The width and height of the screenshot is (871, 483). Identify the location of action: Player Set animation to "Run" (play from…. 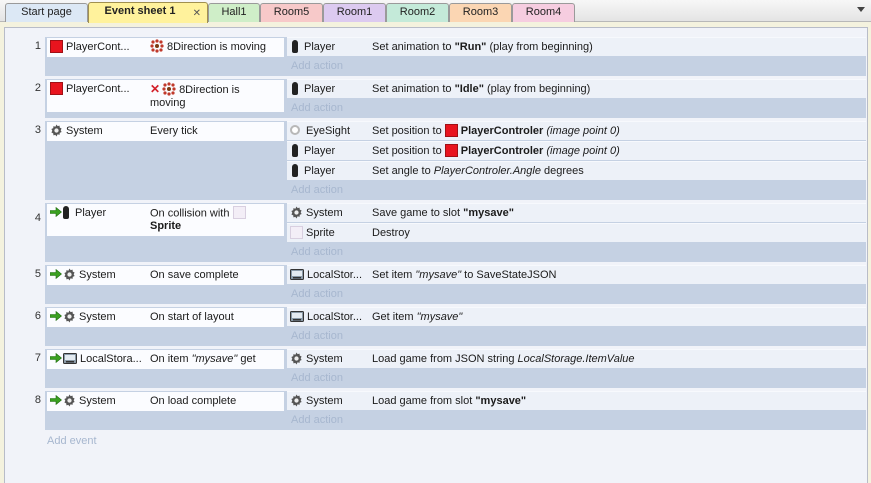
(576, 46).